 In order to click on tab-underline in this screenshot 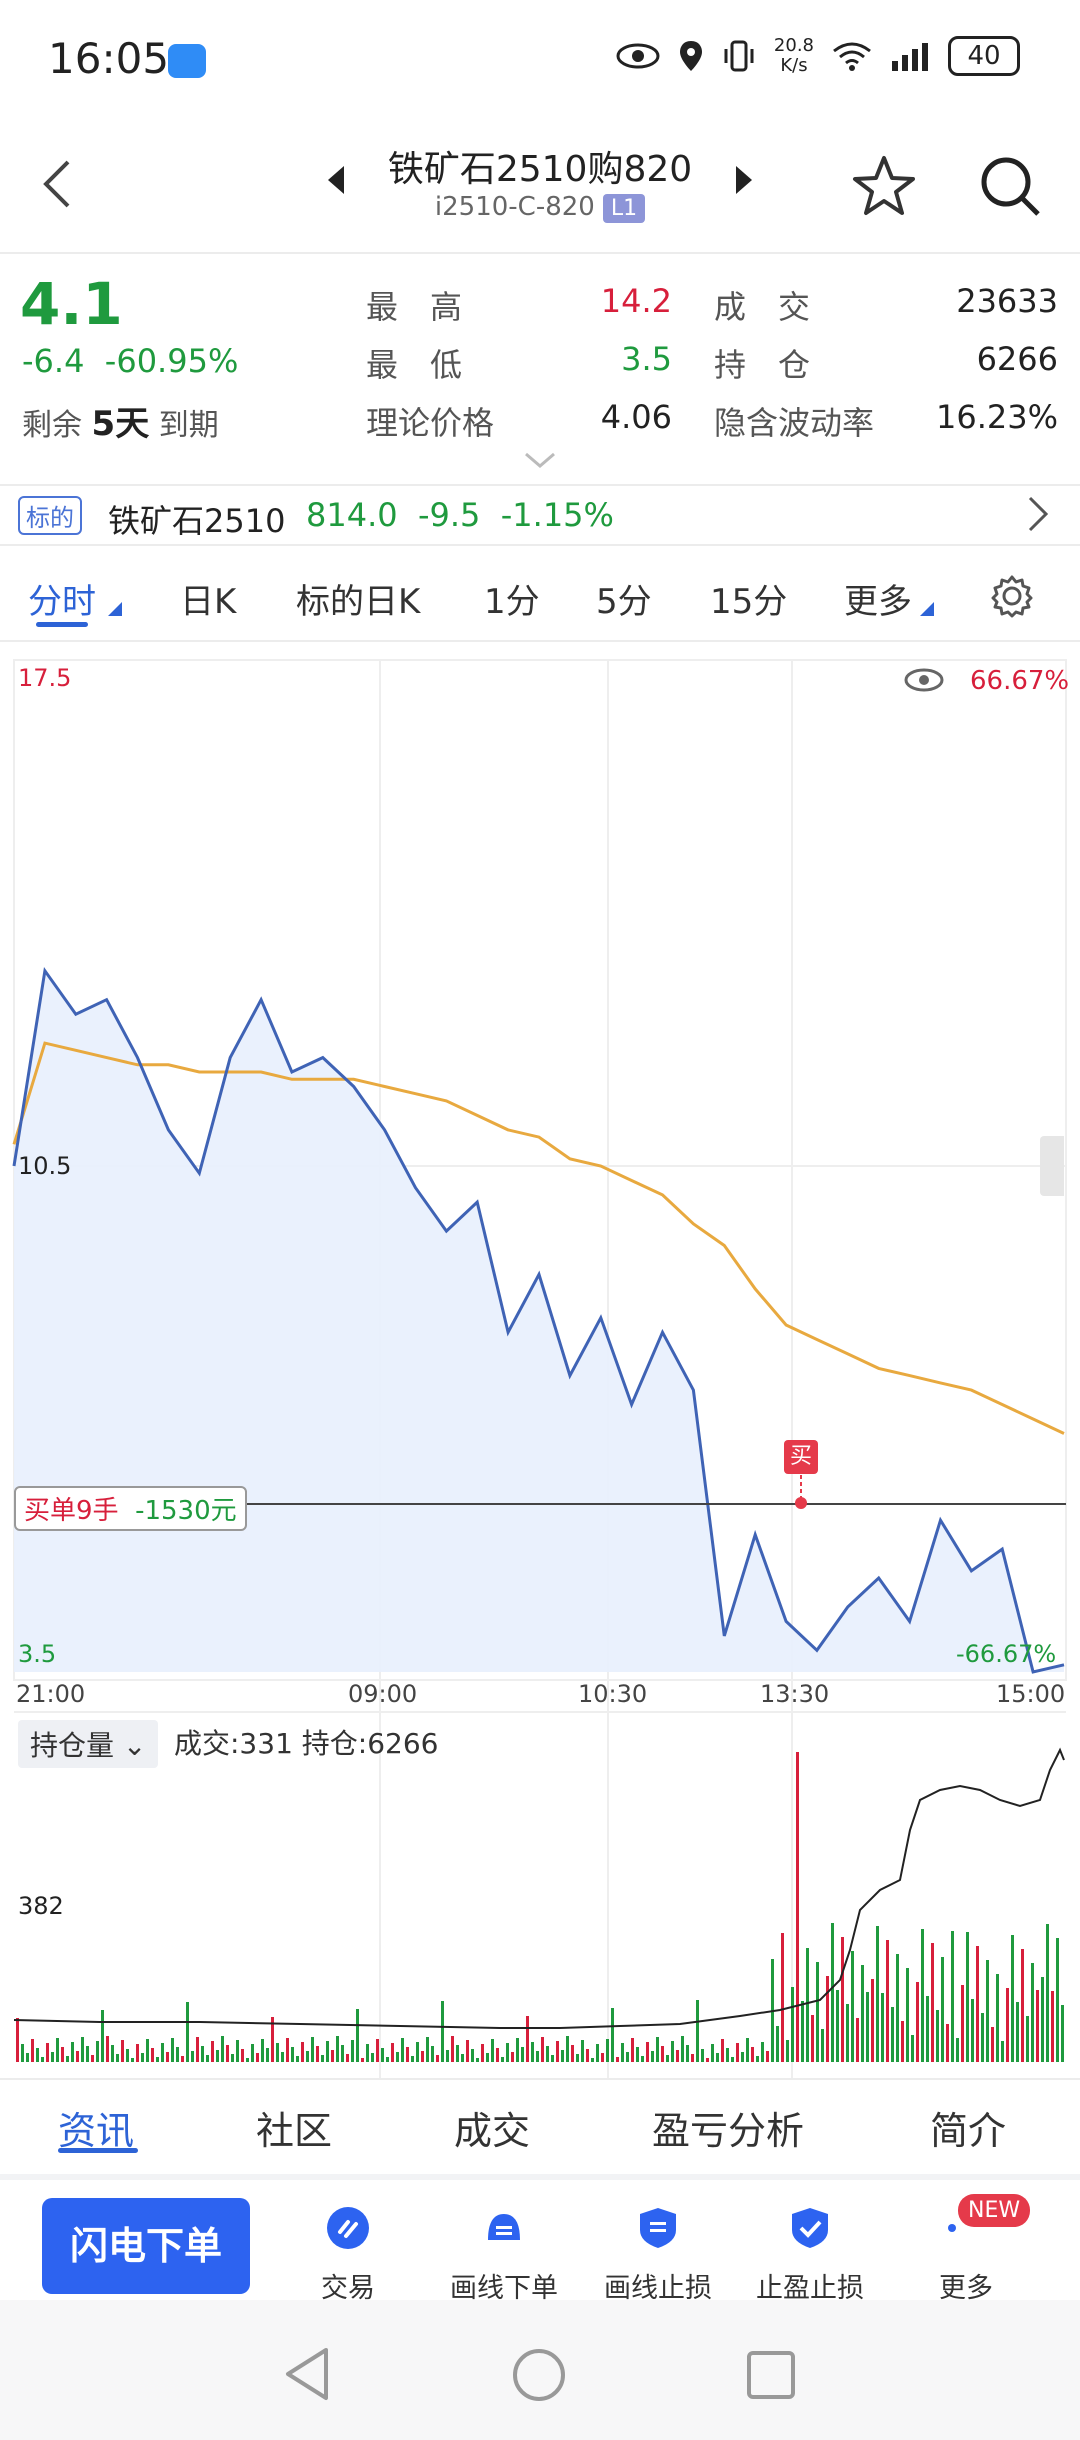, I will do `click(98, 2150)`.